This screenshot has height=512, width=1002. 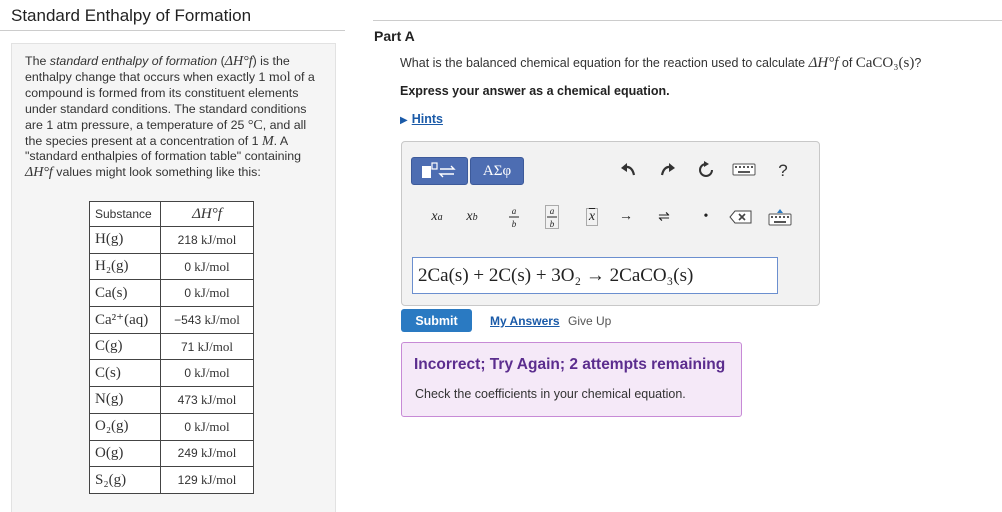 I want to click on templates-icon, so click(x=438, y=170).